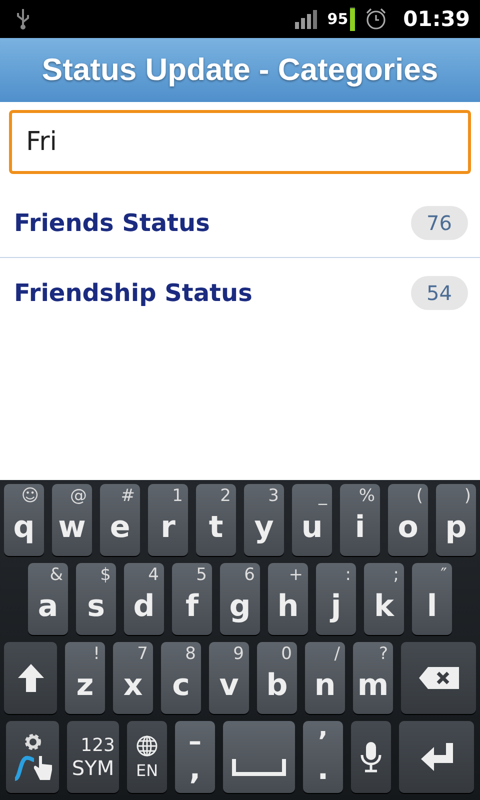 The image size is (480, 800). What do you see at coordinates (23, 19) in the screenshot?
I see `usb-icon` at bounding box center [23, 19].